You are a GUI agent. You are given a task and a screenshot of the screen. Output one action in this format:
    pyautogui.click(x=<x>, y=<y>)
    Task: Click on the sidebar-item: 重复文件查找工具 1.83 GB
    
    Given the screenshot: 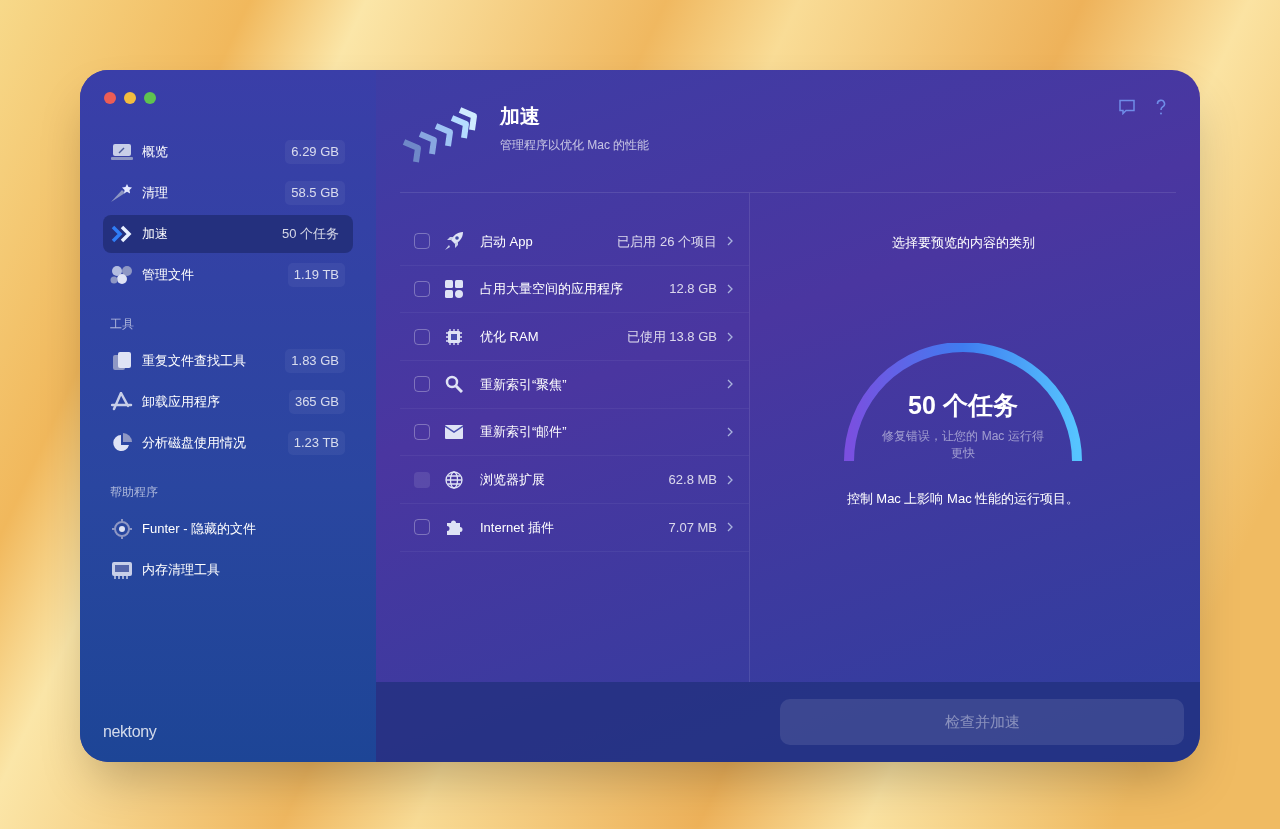 What is the action you would take?
    pyautogui.click(x=228, y=361)
    